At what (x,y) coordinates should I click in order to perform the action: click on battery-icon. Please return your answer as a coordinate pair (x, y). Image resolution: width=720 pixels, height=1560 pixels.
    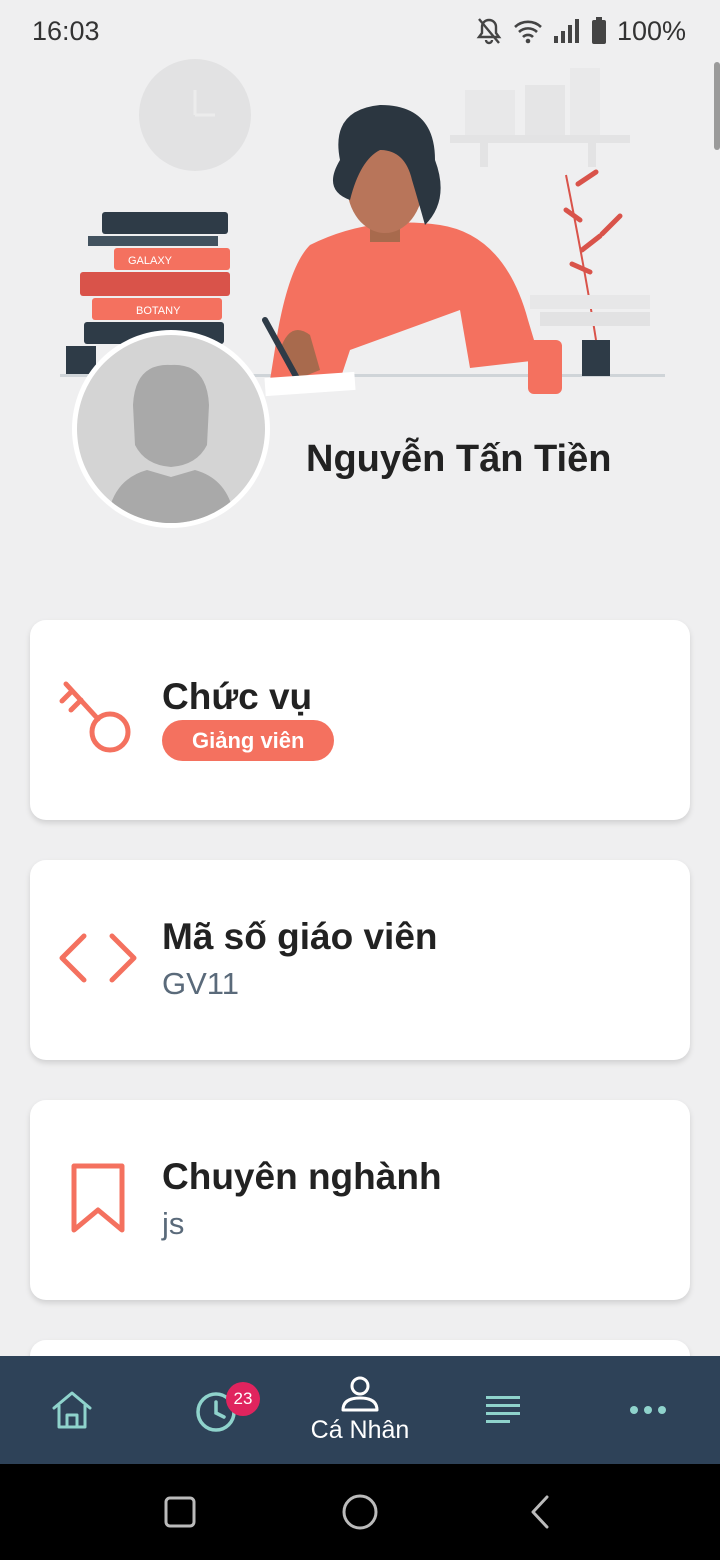
    Looking at the image, I should click on (599, 31).